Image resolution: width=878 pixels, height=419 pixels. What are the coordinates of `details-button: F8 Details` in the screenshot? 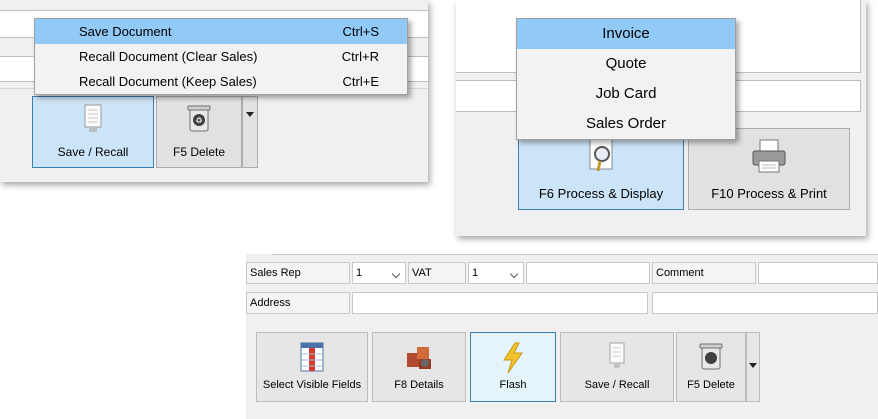 It's located at (419, 367).